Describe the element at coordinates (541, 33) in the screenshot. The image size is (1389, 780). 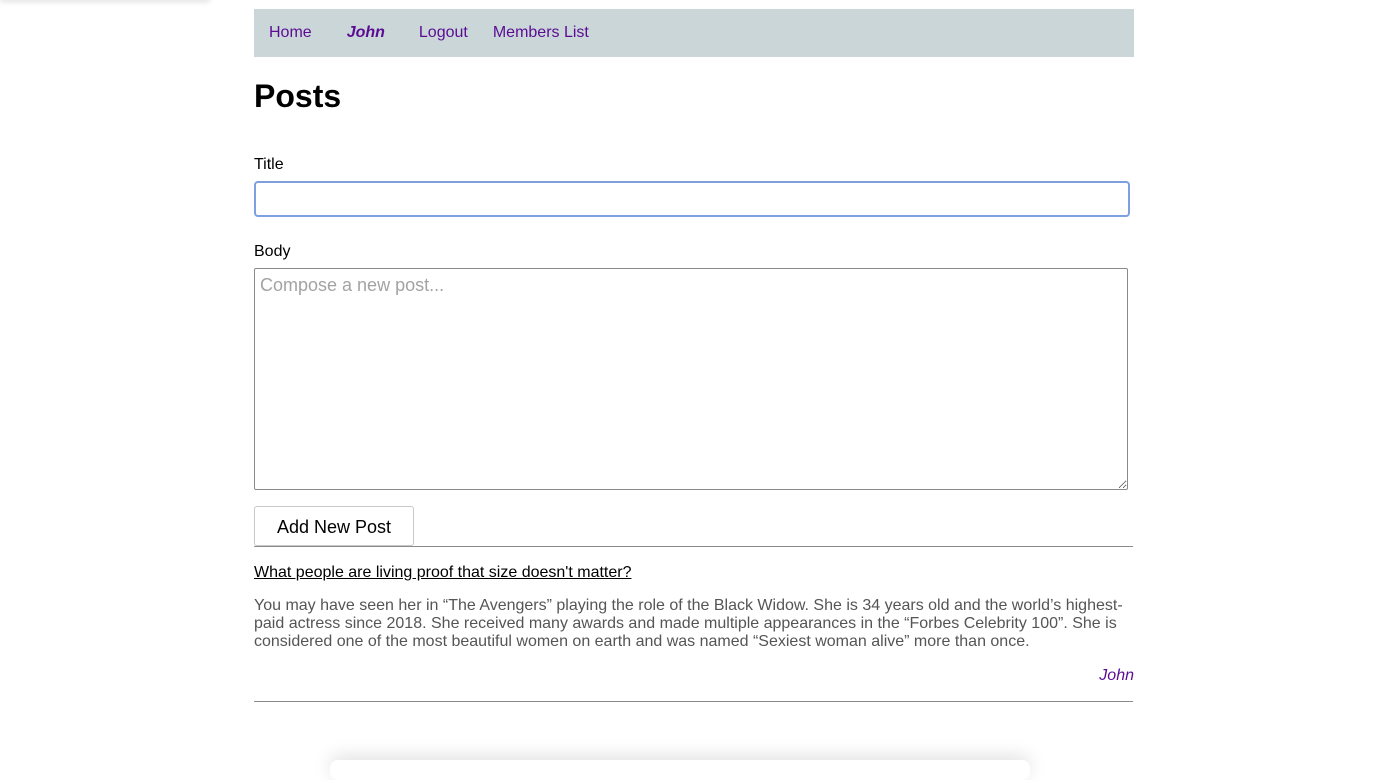
I see `nav-link-members-list: Members List` at that location.